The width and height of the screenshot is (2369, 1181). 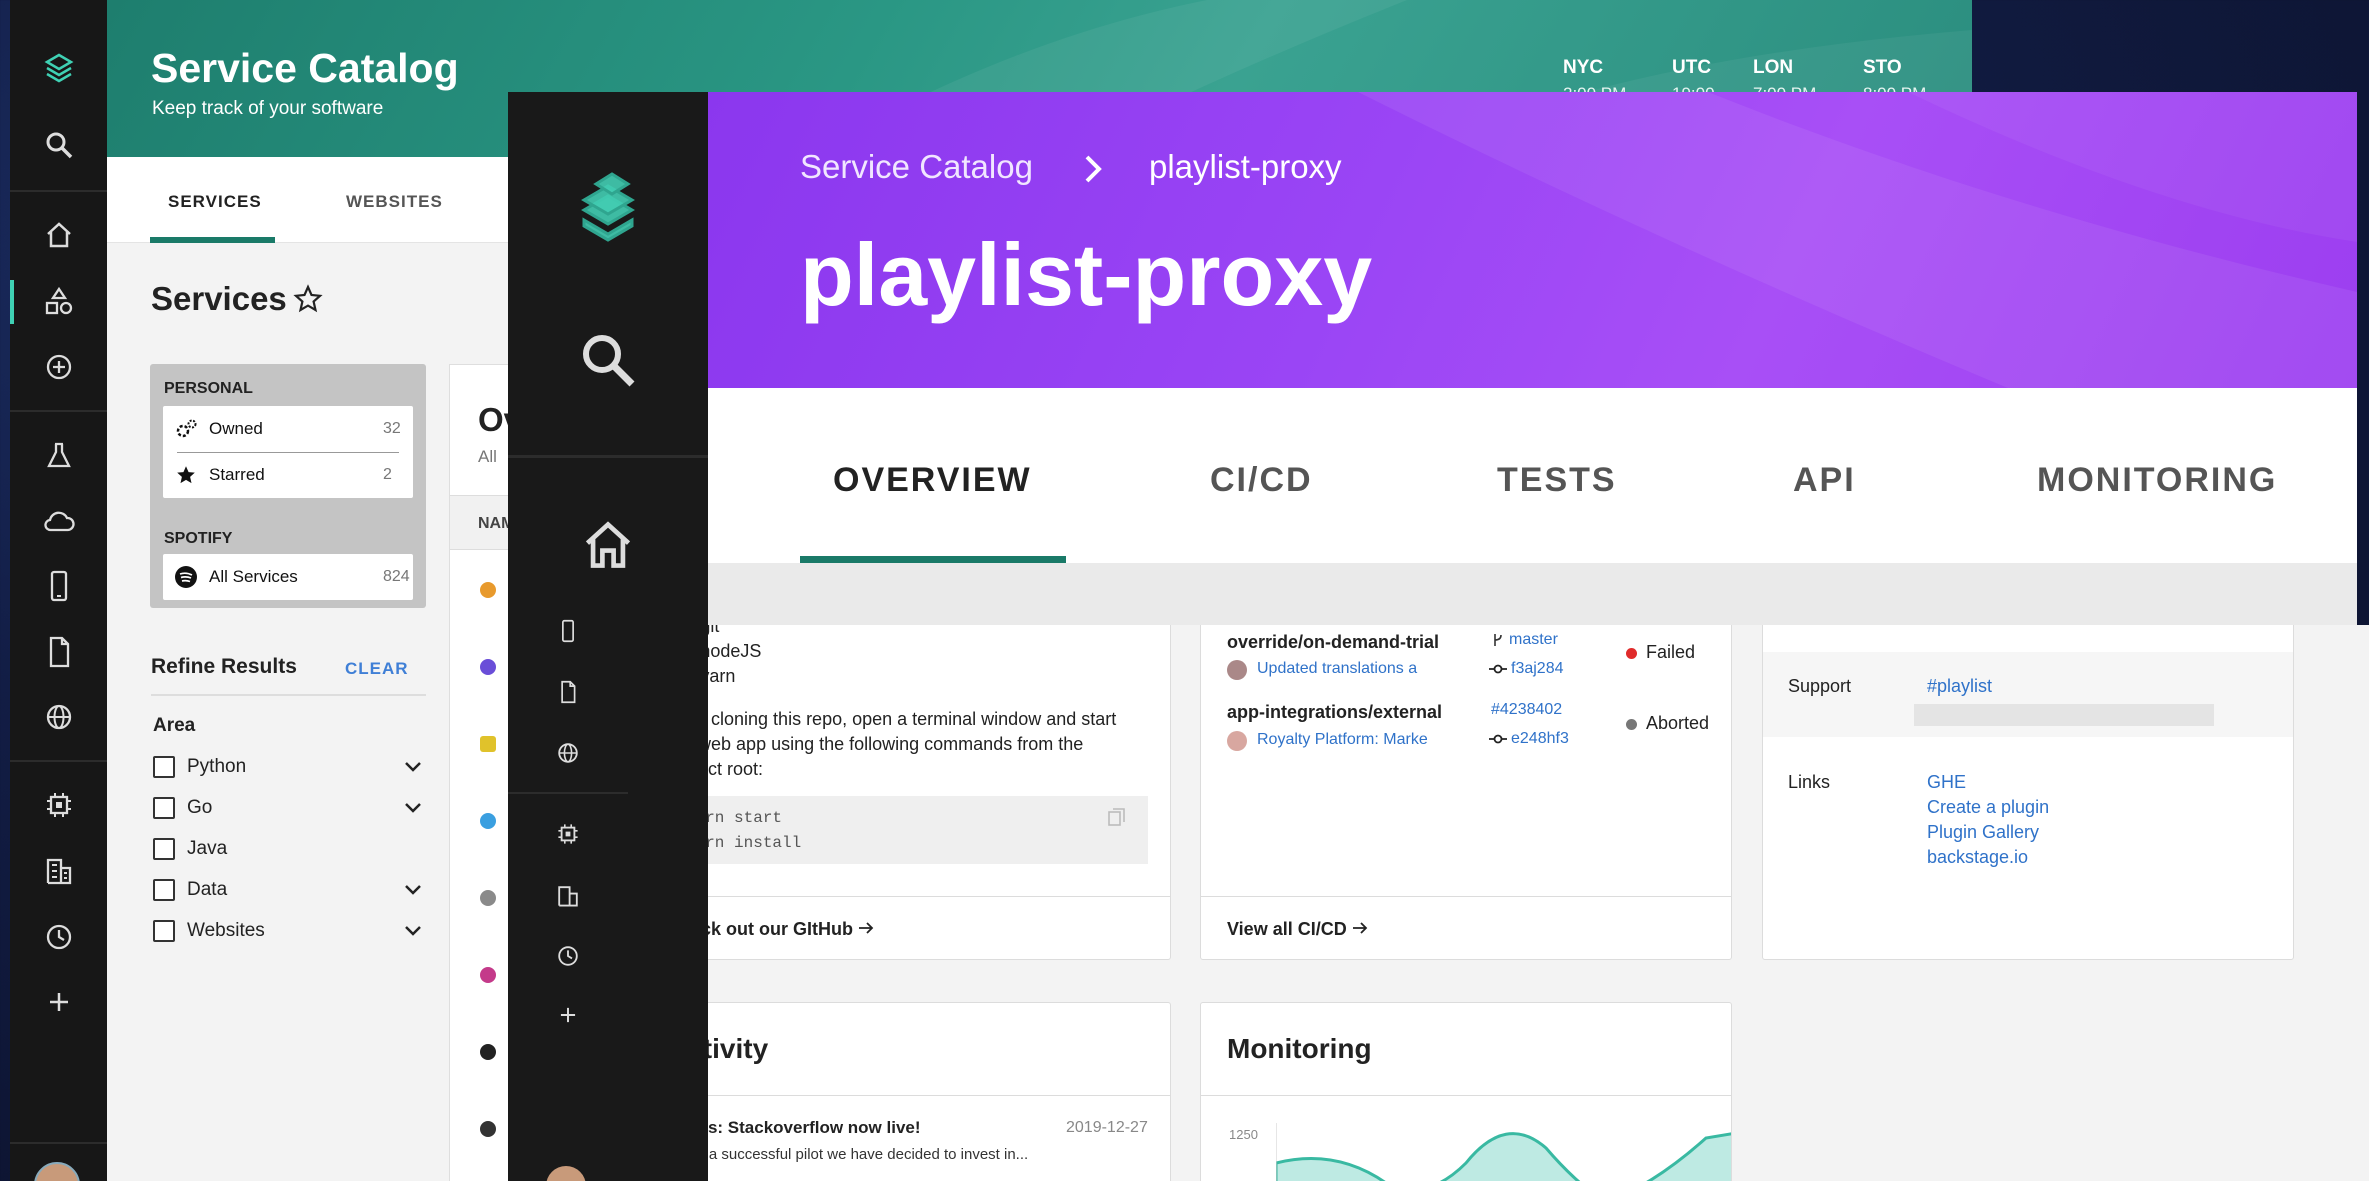 I want to click on clear-button: CLEAR, so click(x=377, y=669).